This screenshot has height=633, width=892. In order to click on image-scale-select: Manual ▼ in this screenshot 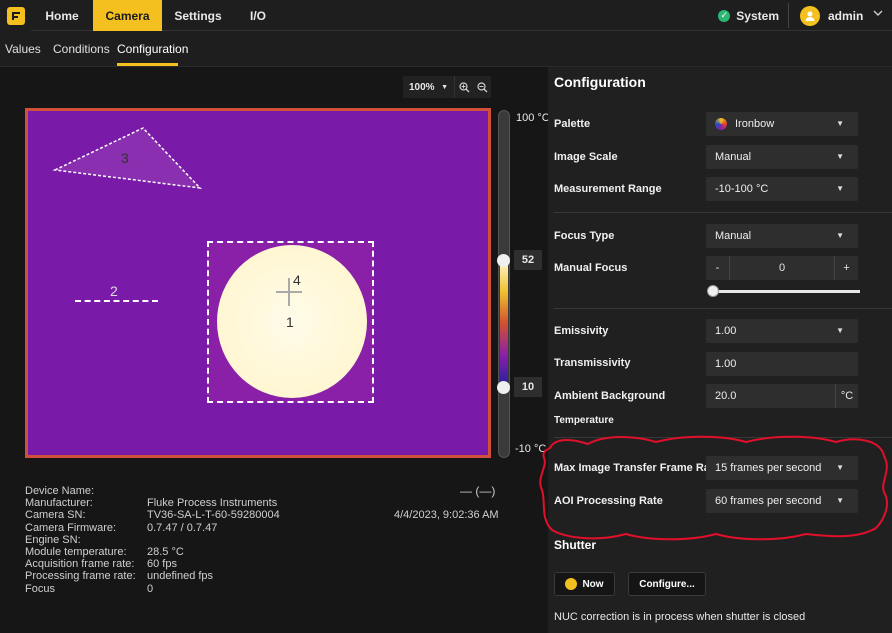, I will do `click(782, 157)`.